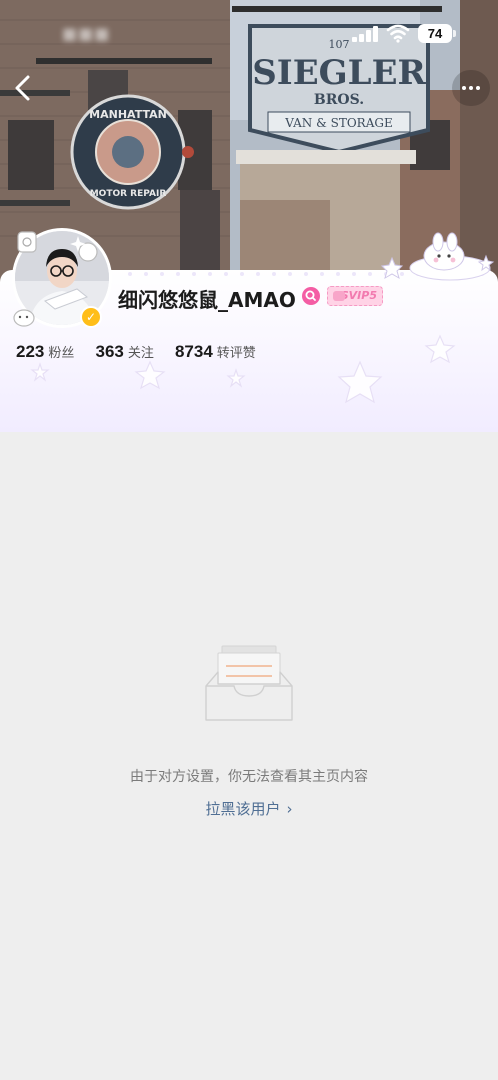 This screenshot has height=1080, width=498. I want to click on chevron-right-icon: ›, so click(289, 809).